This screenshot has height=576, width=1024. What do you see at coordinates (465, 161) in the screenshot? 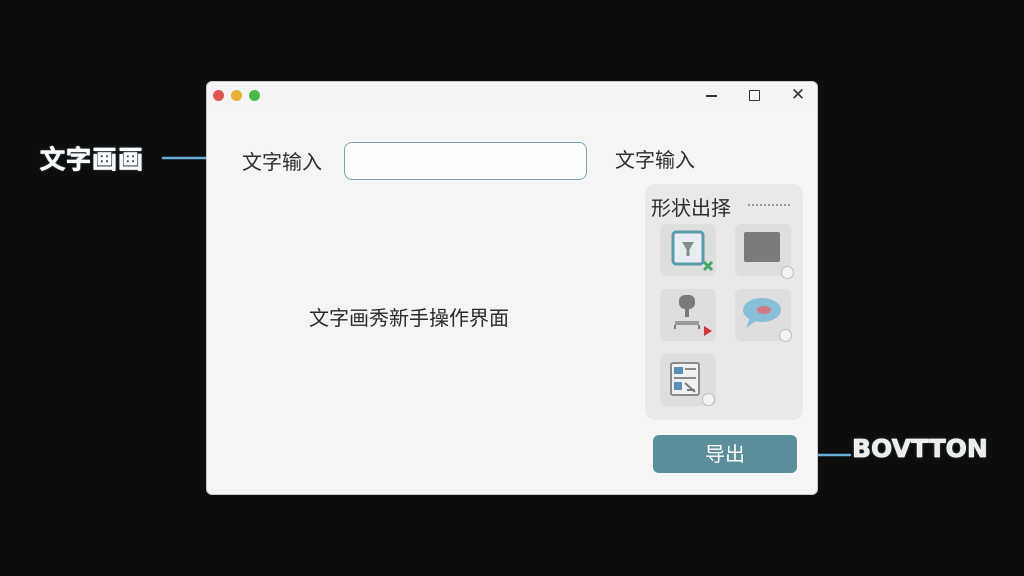
I see `text-input-field` at bounding box center [465, 161].